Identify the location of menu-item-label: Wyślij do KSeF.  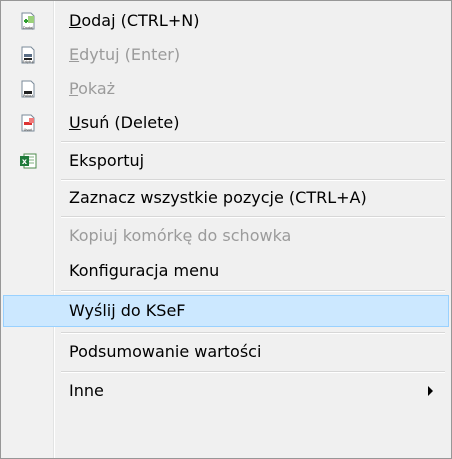
(127, 310).